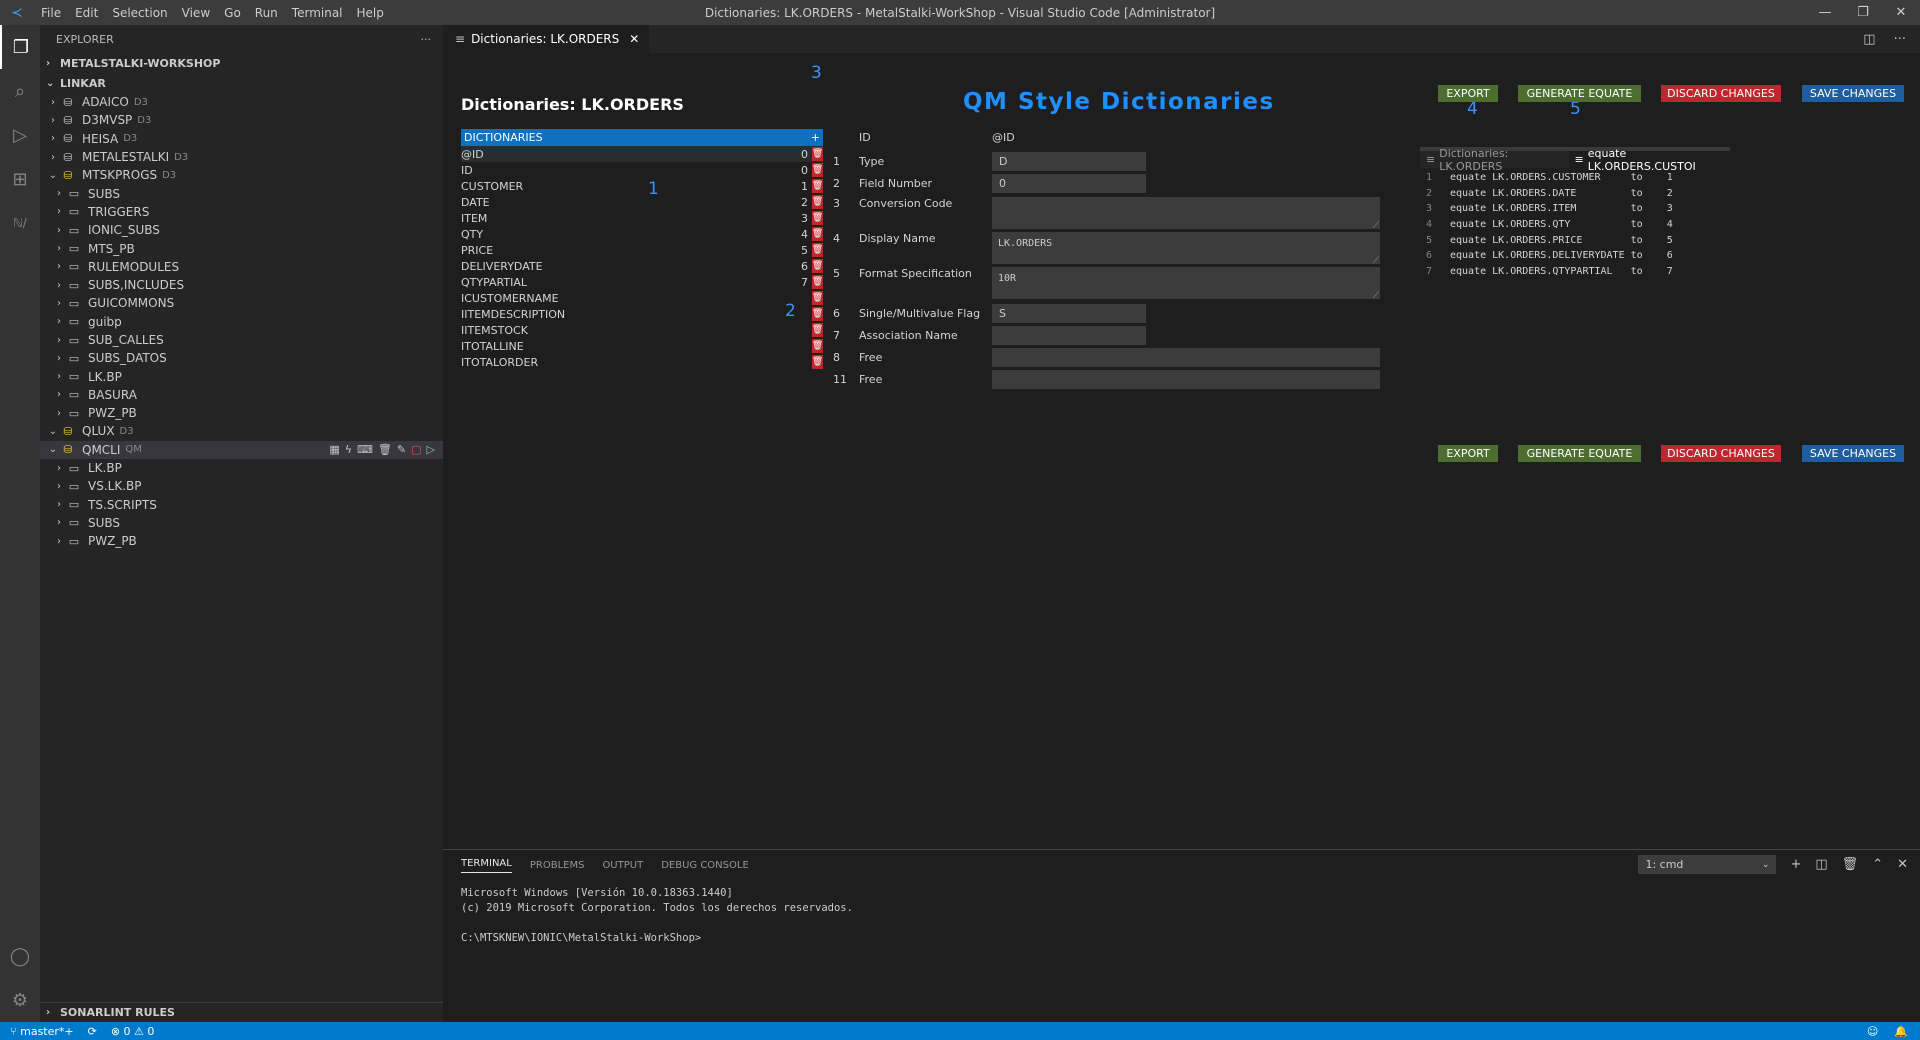 The width and height of the screenshot is (1920, 1040). What do you see at coordinates (348, 449) in the screenshot?
I see `lightning-icon: ϟ` at bounding box center [348, 449].